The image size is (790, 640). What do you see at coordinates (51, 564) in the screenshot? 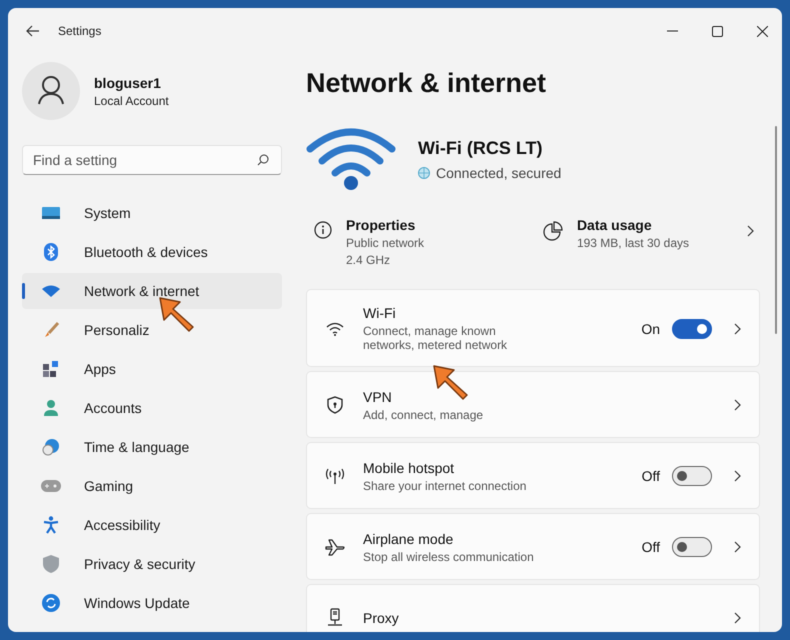
I see `shield-icon` at bounding box center [51, 564].